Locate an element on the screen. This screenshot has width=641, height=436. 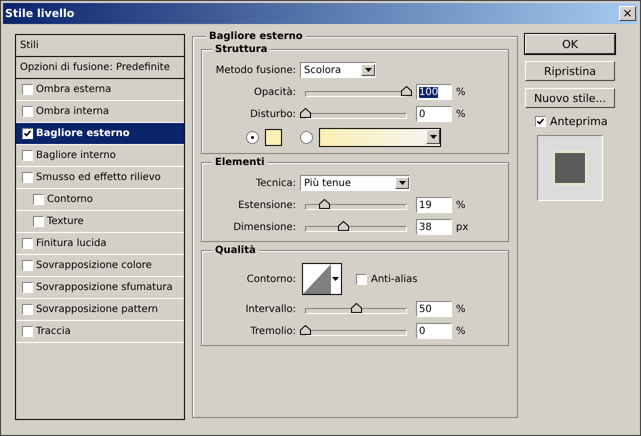
slider-label: Intervallo: is located at coordinates (270, 309).